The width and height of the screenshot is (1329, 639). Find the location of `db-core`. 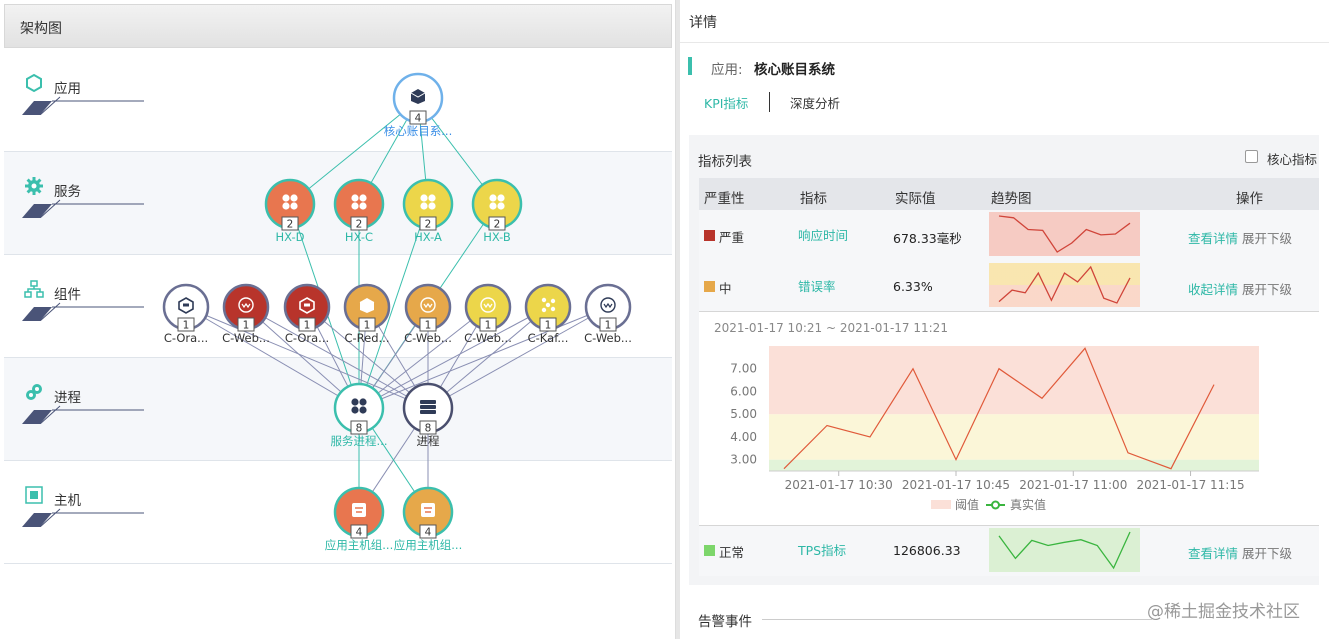

db-core is located at coordinates (186, 305).